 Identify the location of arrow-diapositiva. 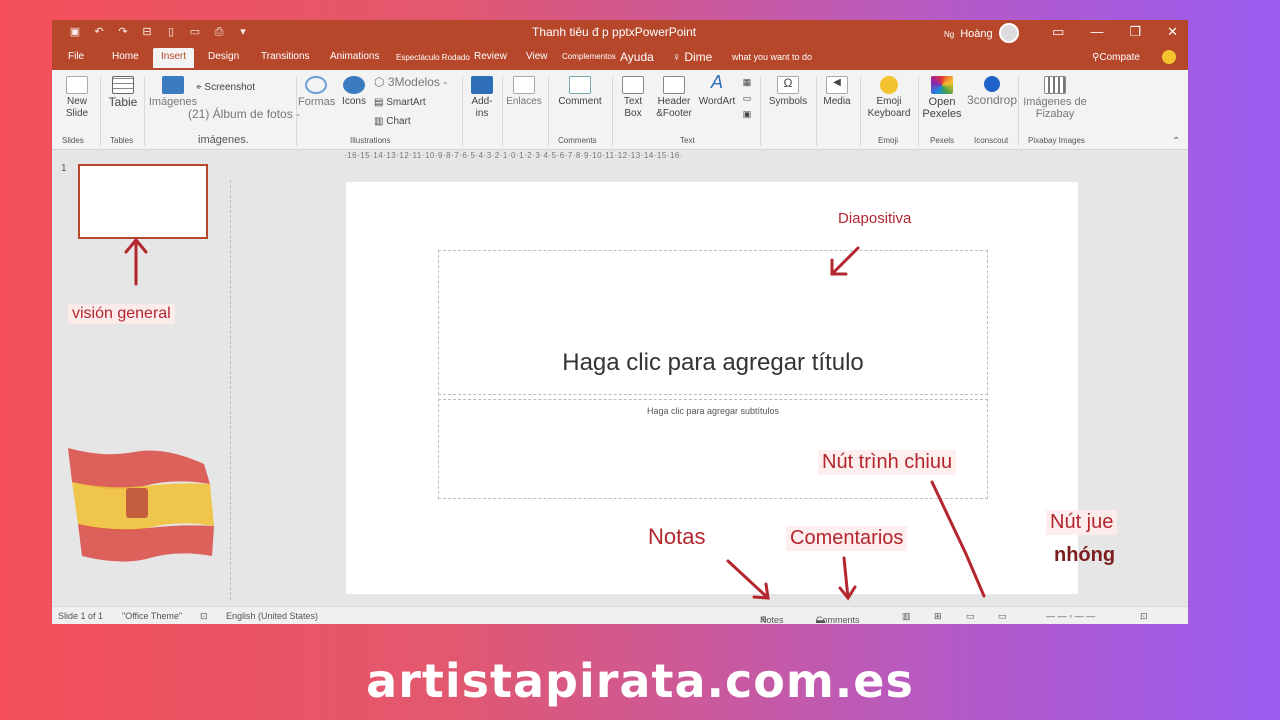
(845, 261).